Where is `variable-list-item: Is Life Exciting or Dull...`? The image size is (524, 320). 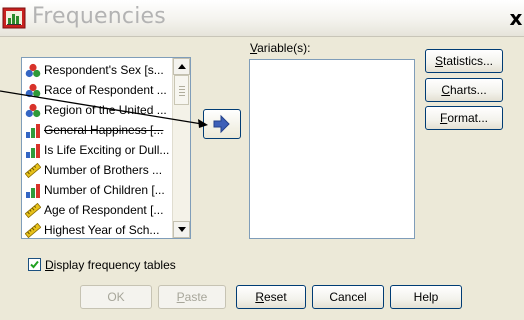
variable-list-item: Is Life Exciting or Dull... is located at coordinates (98, 150).